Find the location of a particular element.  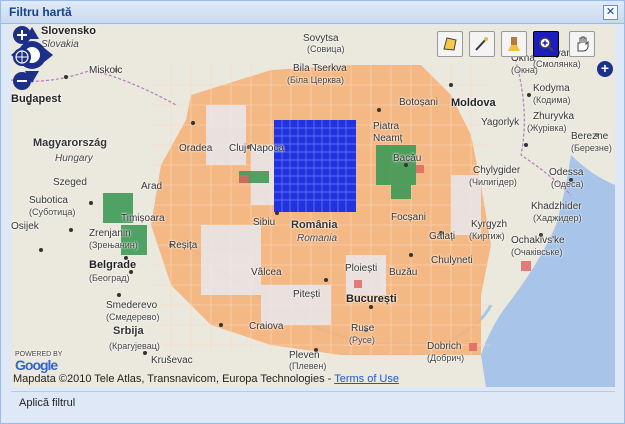

map-label-odessa: Odessa is located at coordinates (566, 172).